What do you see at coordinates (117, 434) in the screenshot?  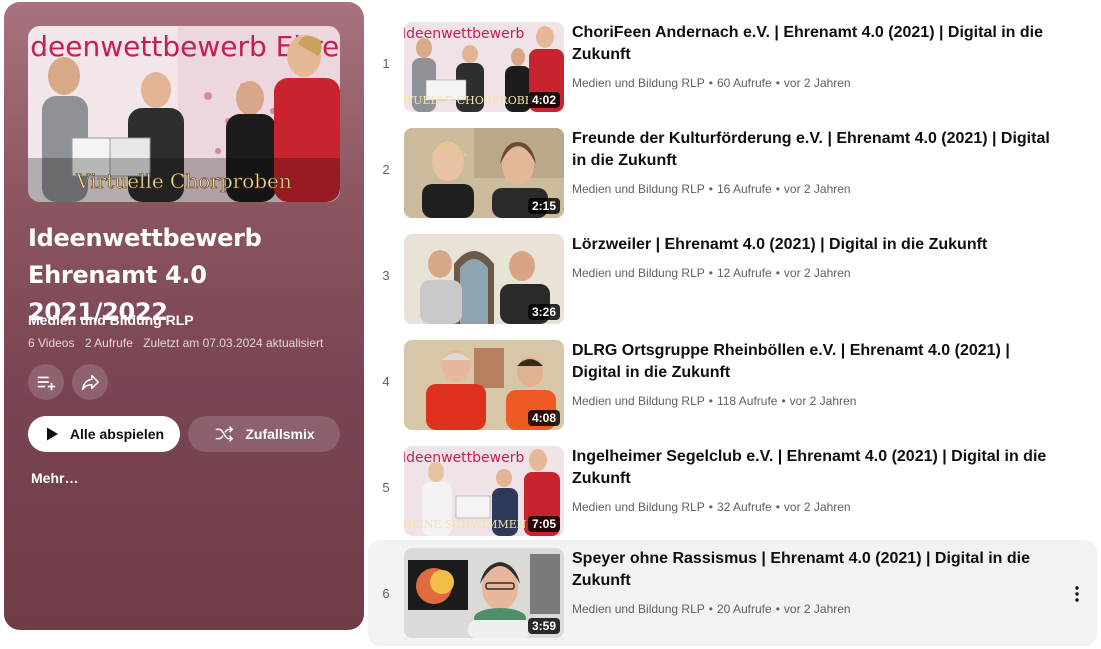 I see `play-all-label: Alle abspielen` at bounding box center [117, 434].